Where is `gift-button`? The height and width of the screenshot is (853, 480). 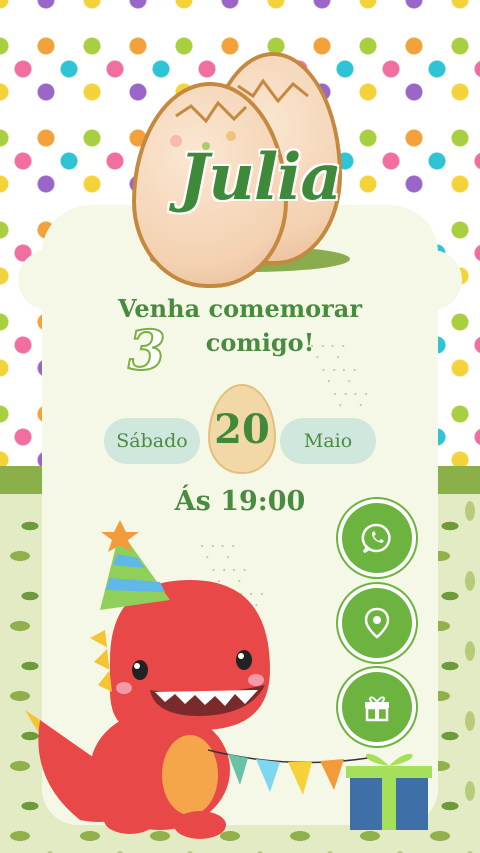 gift-button is located at coordinates (377, 707).